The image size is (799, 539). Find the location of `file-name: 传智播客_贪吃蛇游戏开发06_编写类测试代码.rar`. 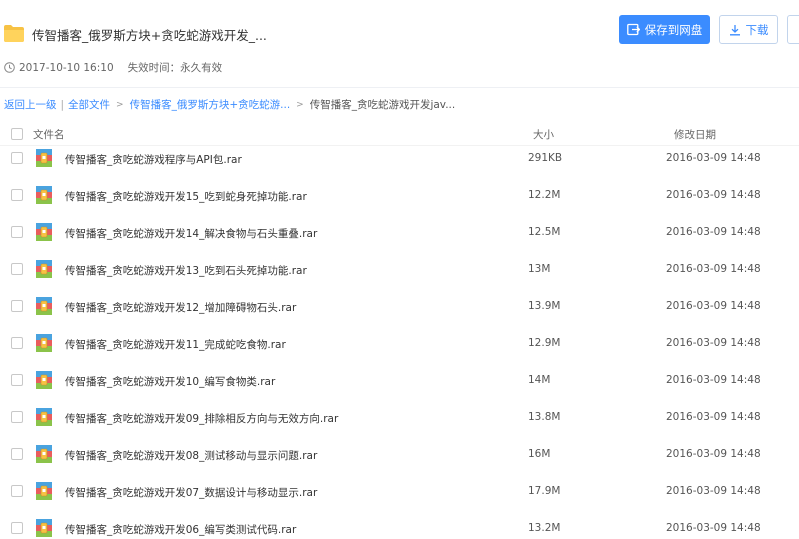

file-name: 传智播客_贪吃蛇游戏开发06_编写类测试代码.rar is located at coordinates (180, 529).